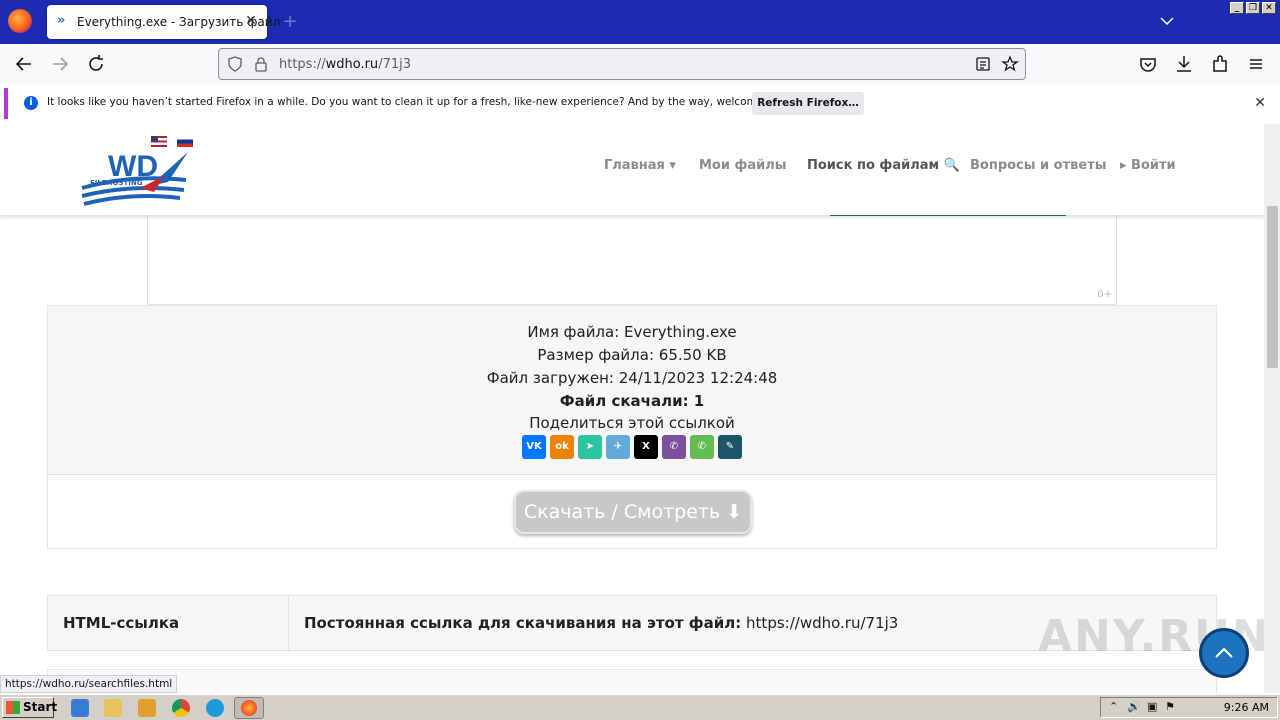 This screenshot has height=720, width=1280. I want to click on url-text: https://wdho.ru/71j3, so click(345, 64).